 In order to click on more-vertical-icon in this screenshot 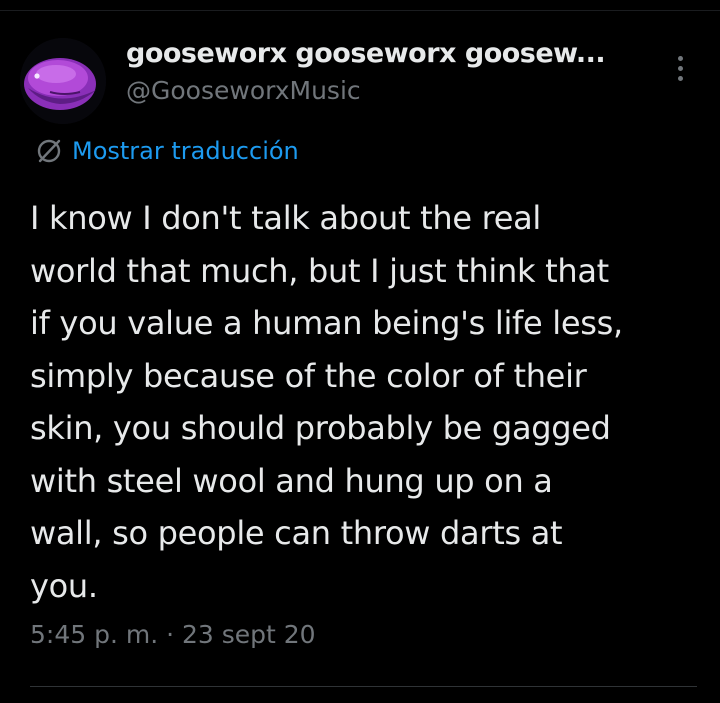, I will do `click(680, 58)`.